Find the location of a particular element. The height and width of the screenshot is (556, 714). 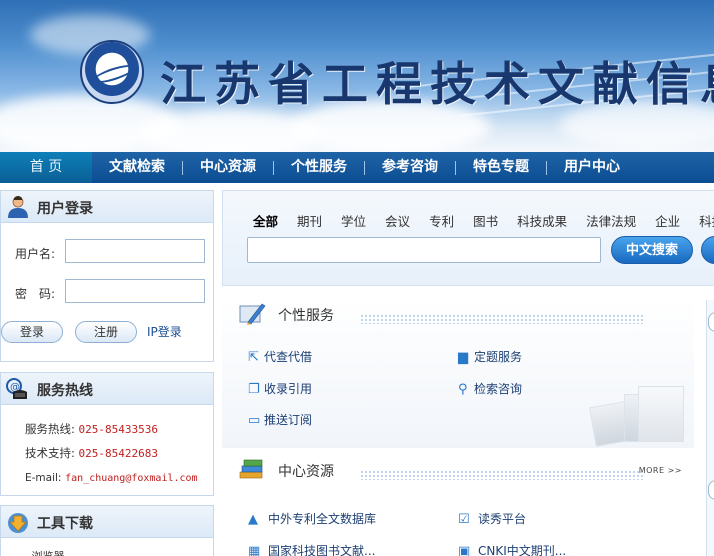

grid-icon: ▦ is located at coordinates (254, 550).